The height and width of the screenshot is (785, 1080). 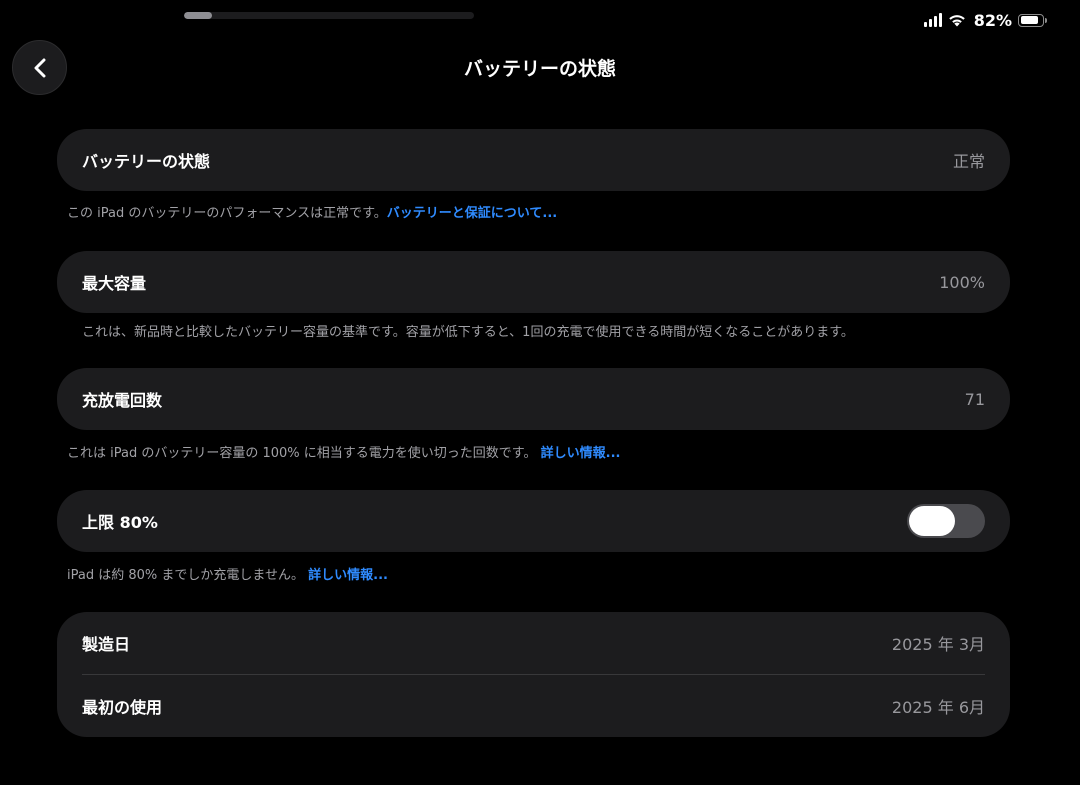 I want to click on first-use-label: 最初の使用, so click(x=122, y=707).